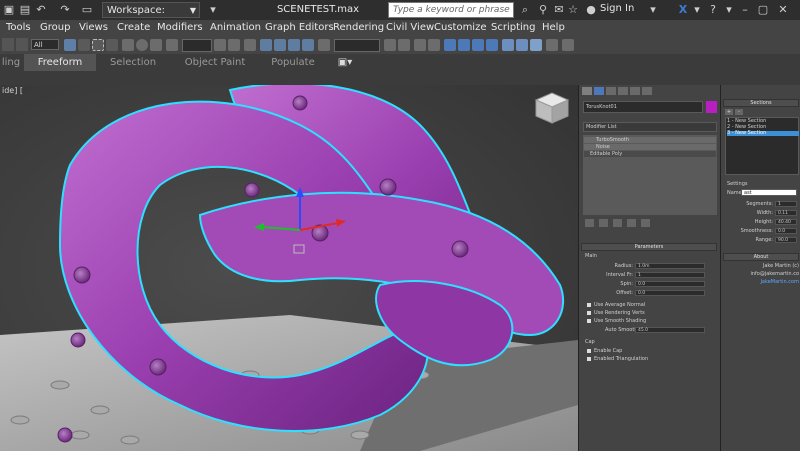  What do you see at coordinates (197, 45) in the screenshot?
I see `reference-coordinate-dropdown` at bounding box center [197, 45].